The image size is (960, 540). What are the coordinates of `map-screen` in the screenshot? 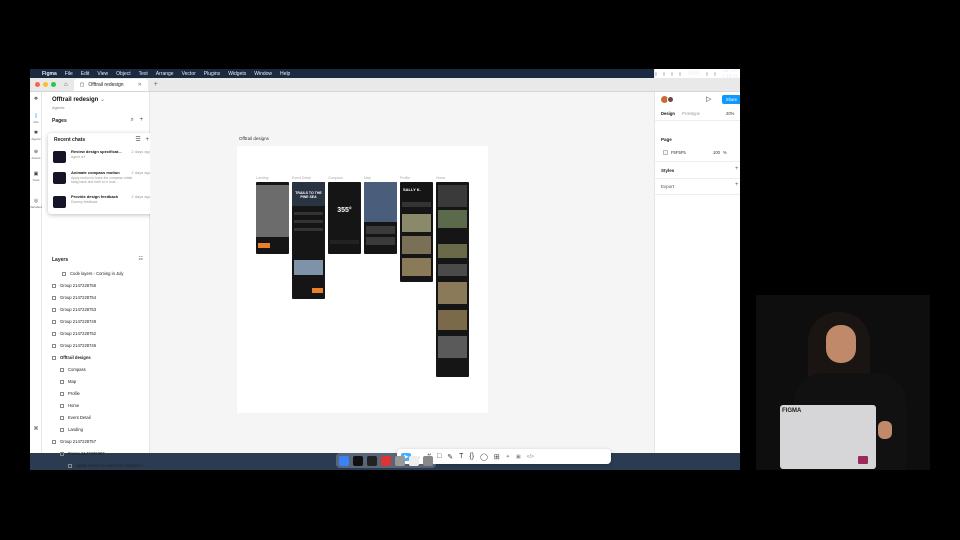 It's located at (380, 218).